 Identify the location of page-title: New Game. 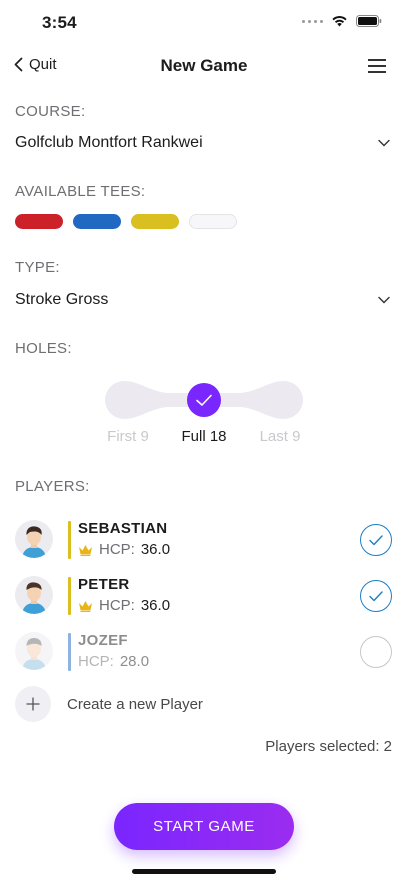
(204, 65).